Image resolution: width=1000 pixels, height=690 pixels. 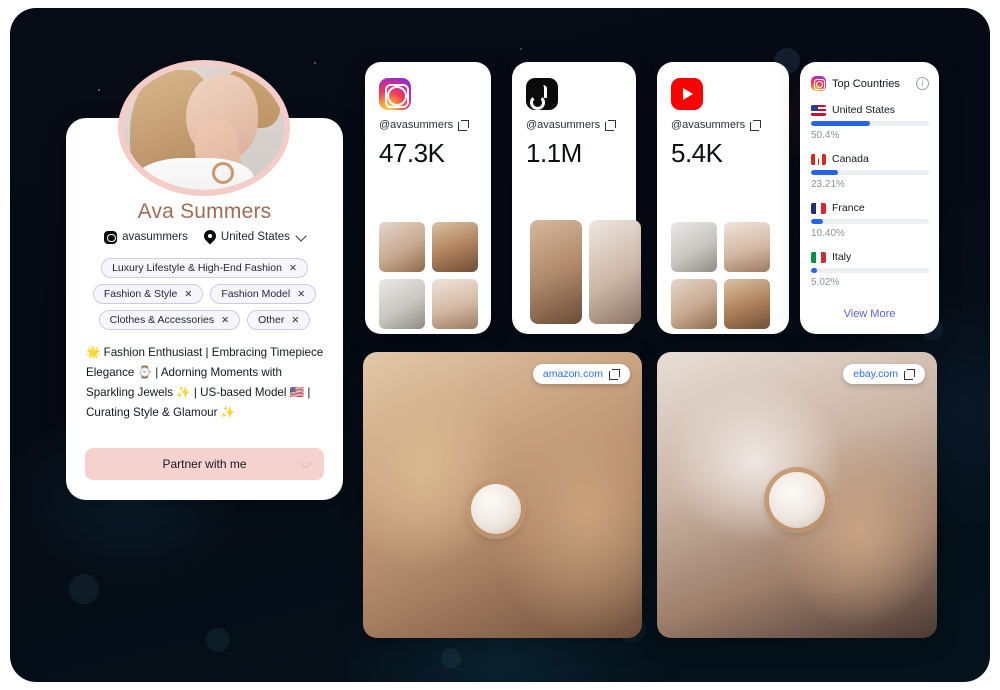 I want to click on country-row: France 10.40%, so click(x=870, y=220).